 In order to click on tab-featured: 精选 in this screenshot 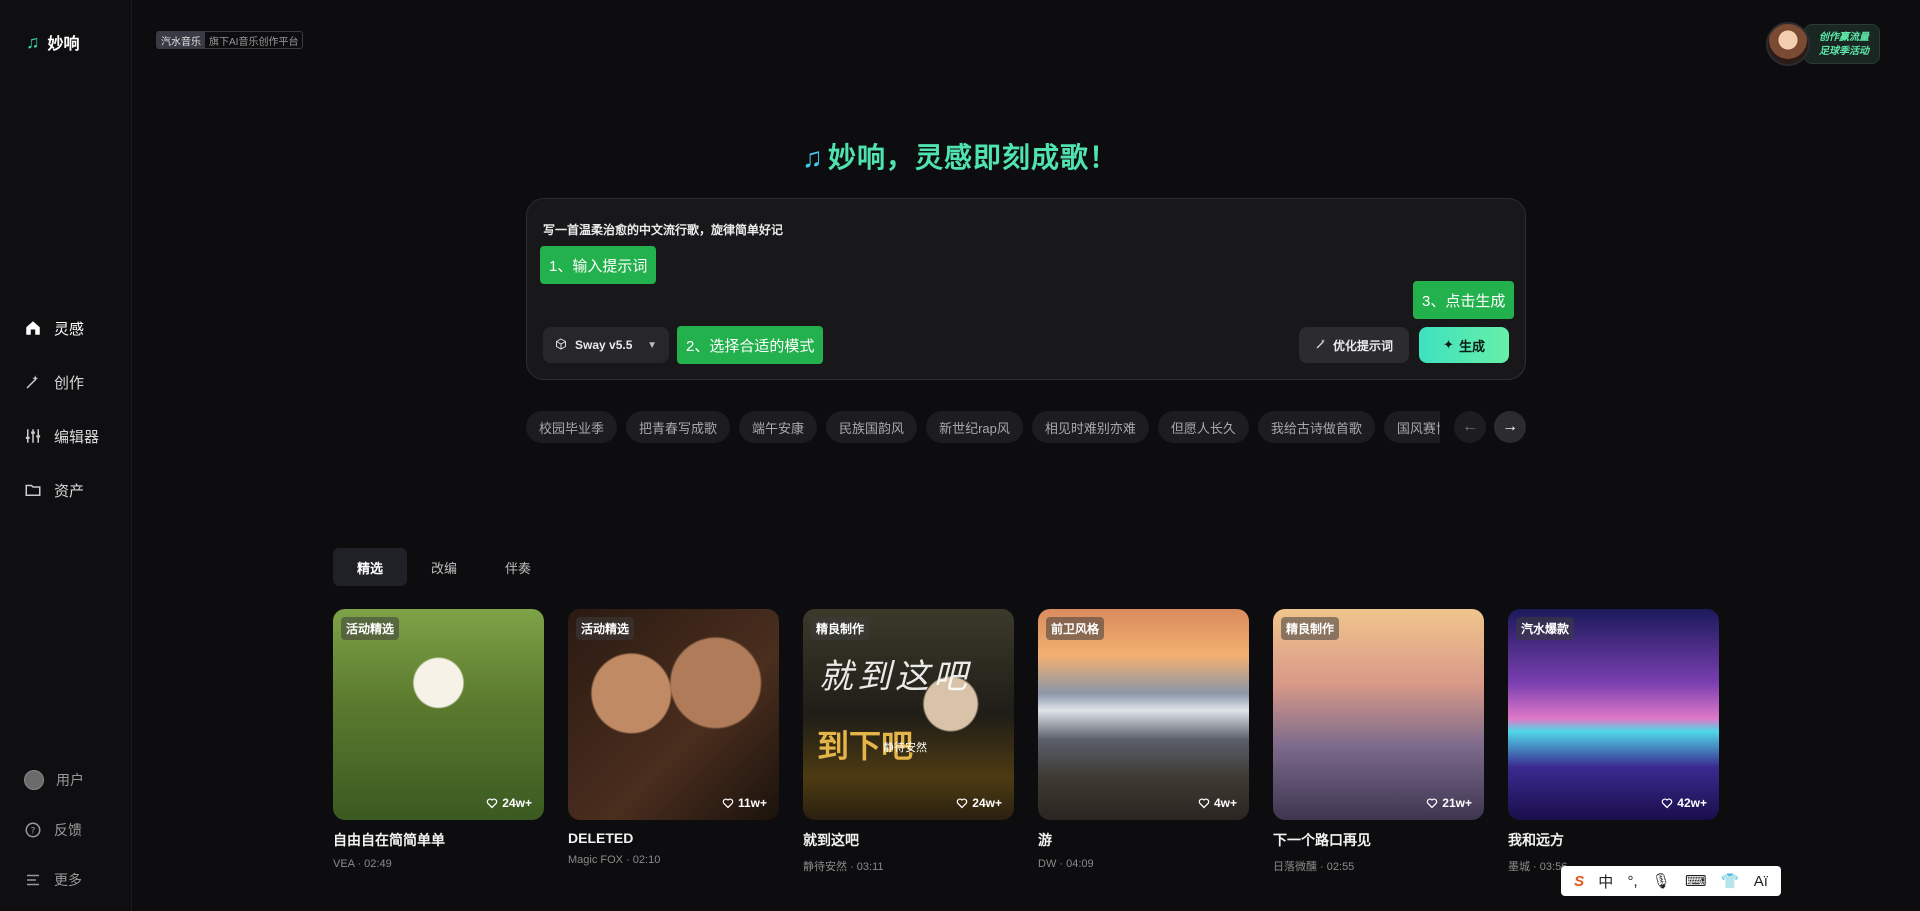, I will do `click(370, 567)`.